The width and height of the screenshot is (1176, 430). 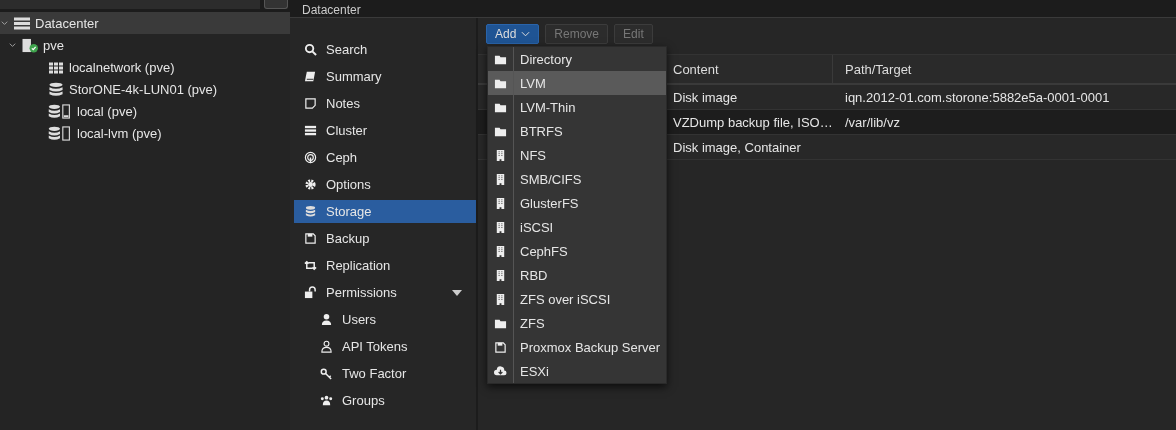 I want to click on tree-item: local (pve), so click(x=145, y=111).